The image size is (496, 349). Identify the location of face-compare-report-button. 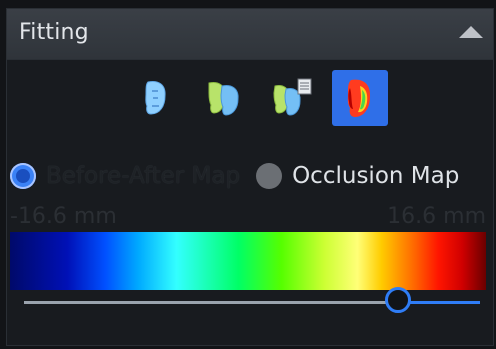
(292, 98).